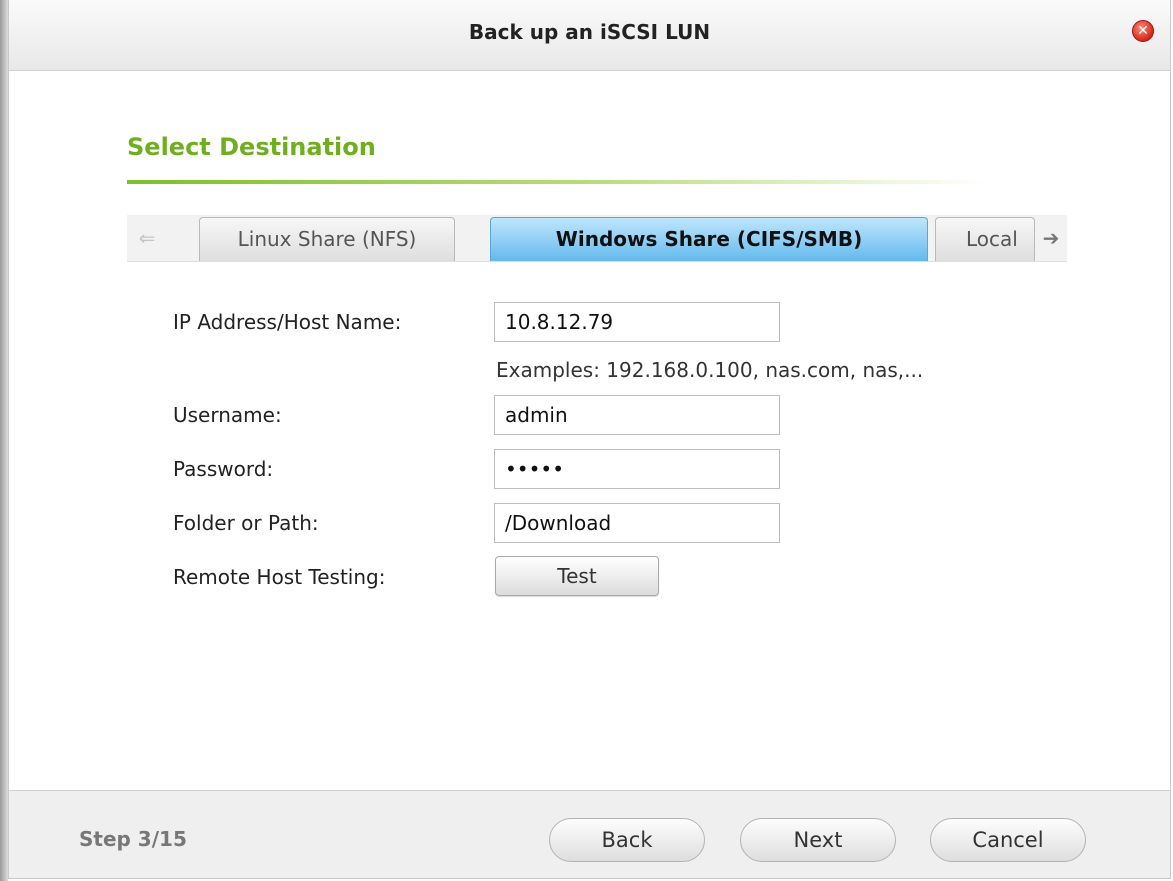  What do you see at coordinates (627, 840) in the screenshot?
I see `back-button: Back` at bounding box center [627, 840].